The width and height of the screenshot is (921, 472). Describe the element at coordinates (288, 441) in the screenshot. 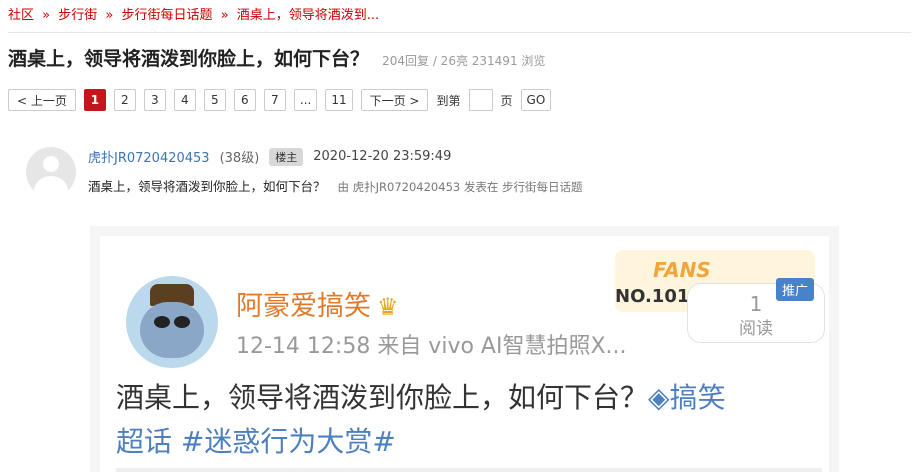

I see `hashtag: #迷惑行为大赏#` at that location.